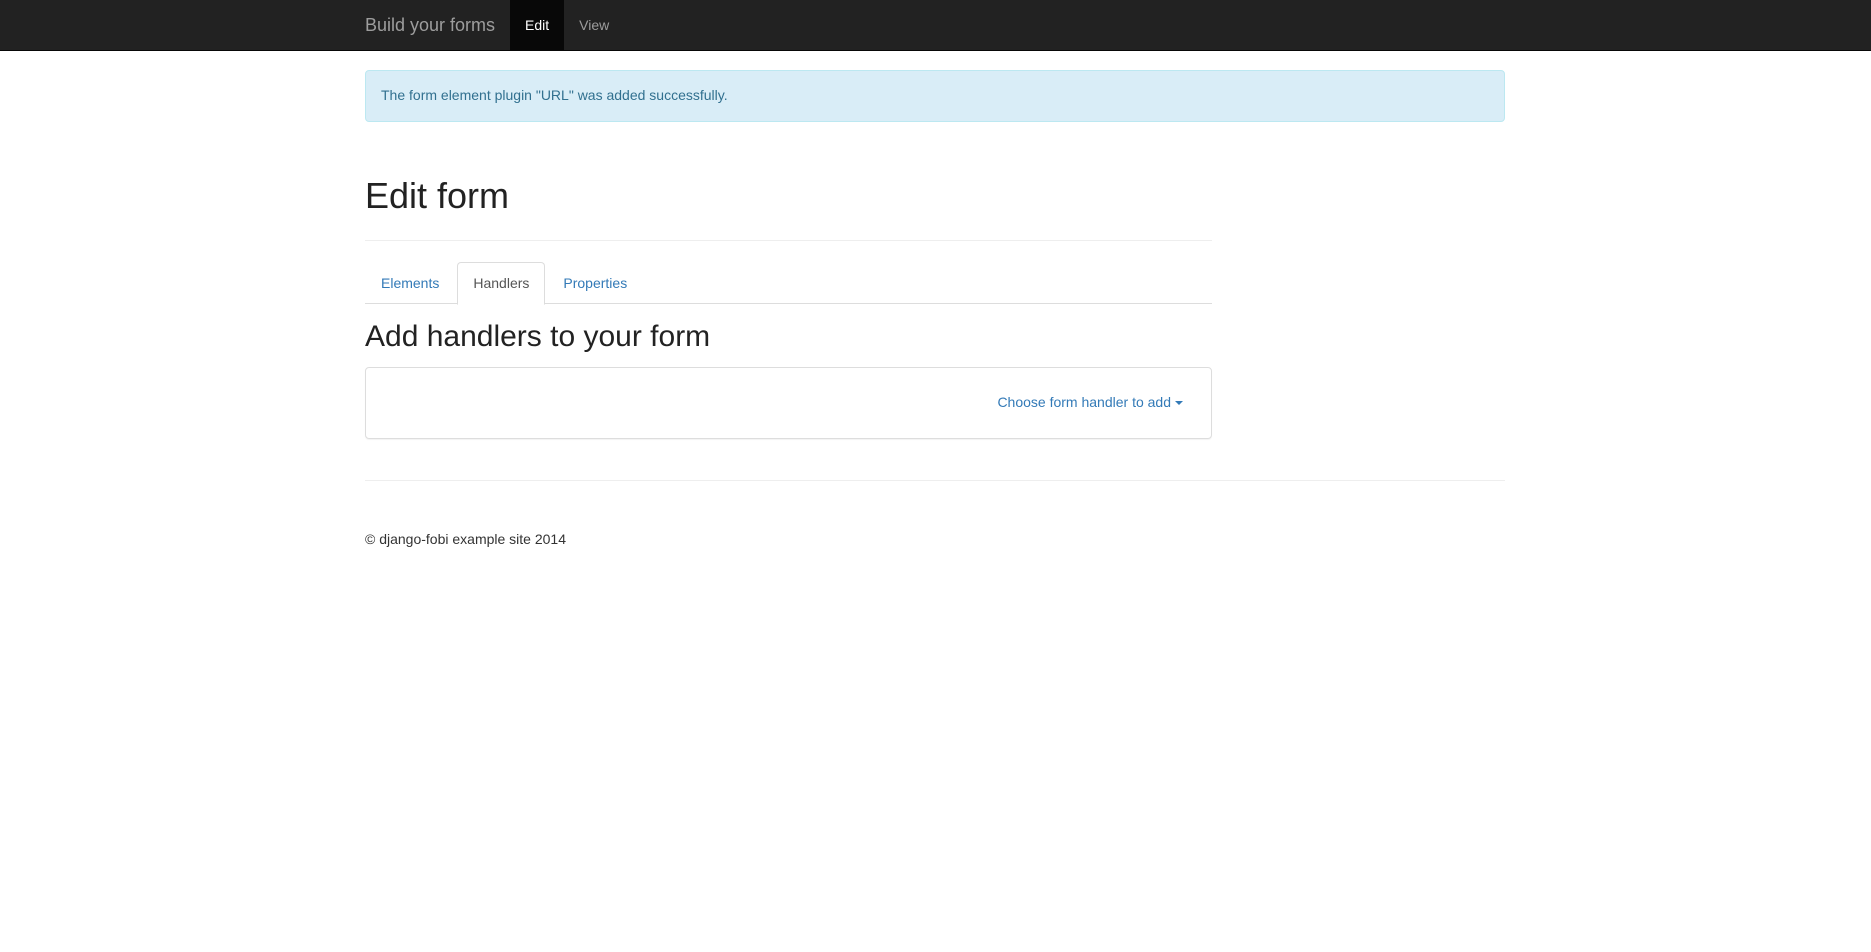  I want to click on navbar-brand: Build your forms, so click(430, 25).